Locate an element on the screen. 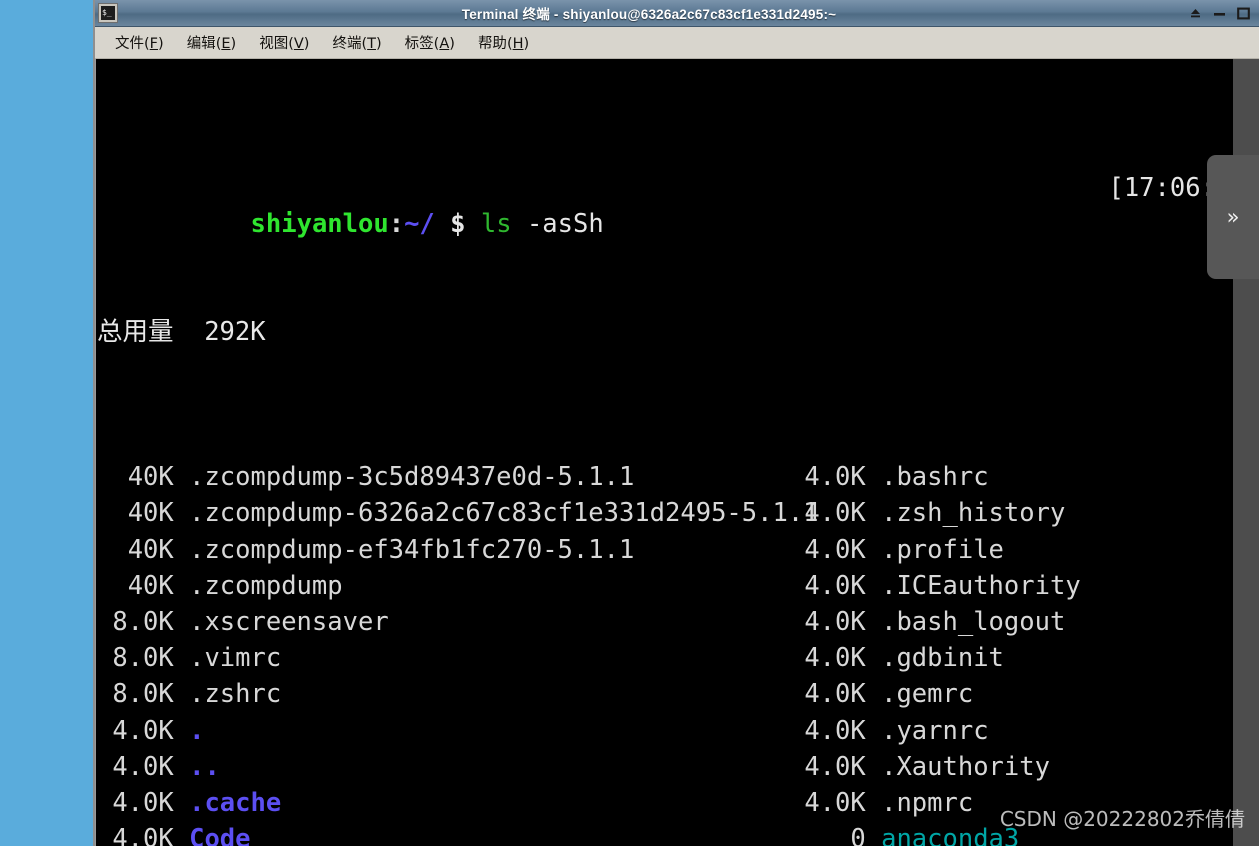  menu-help: 帮助(H) is located at coordinates (503, 43).